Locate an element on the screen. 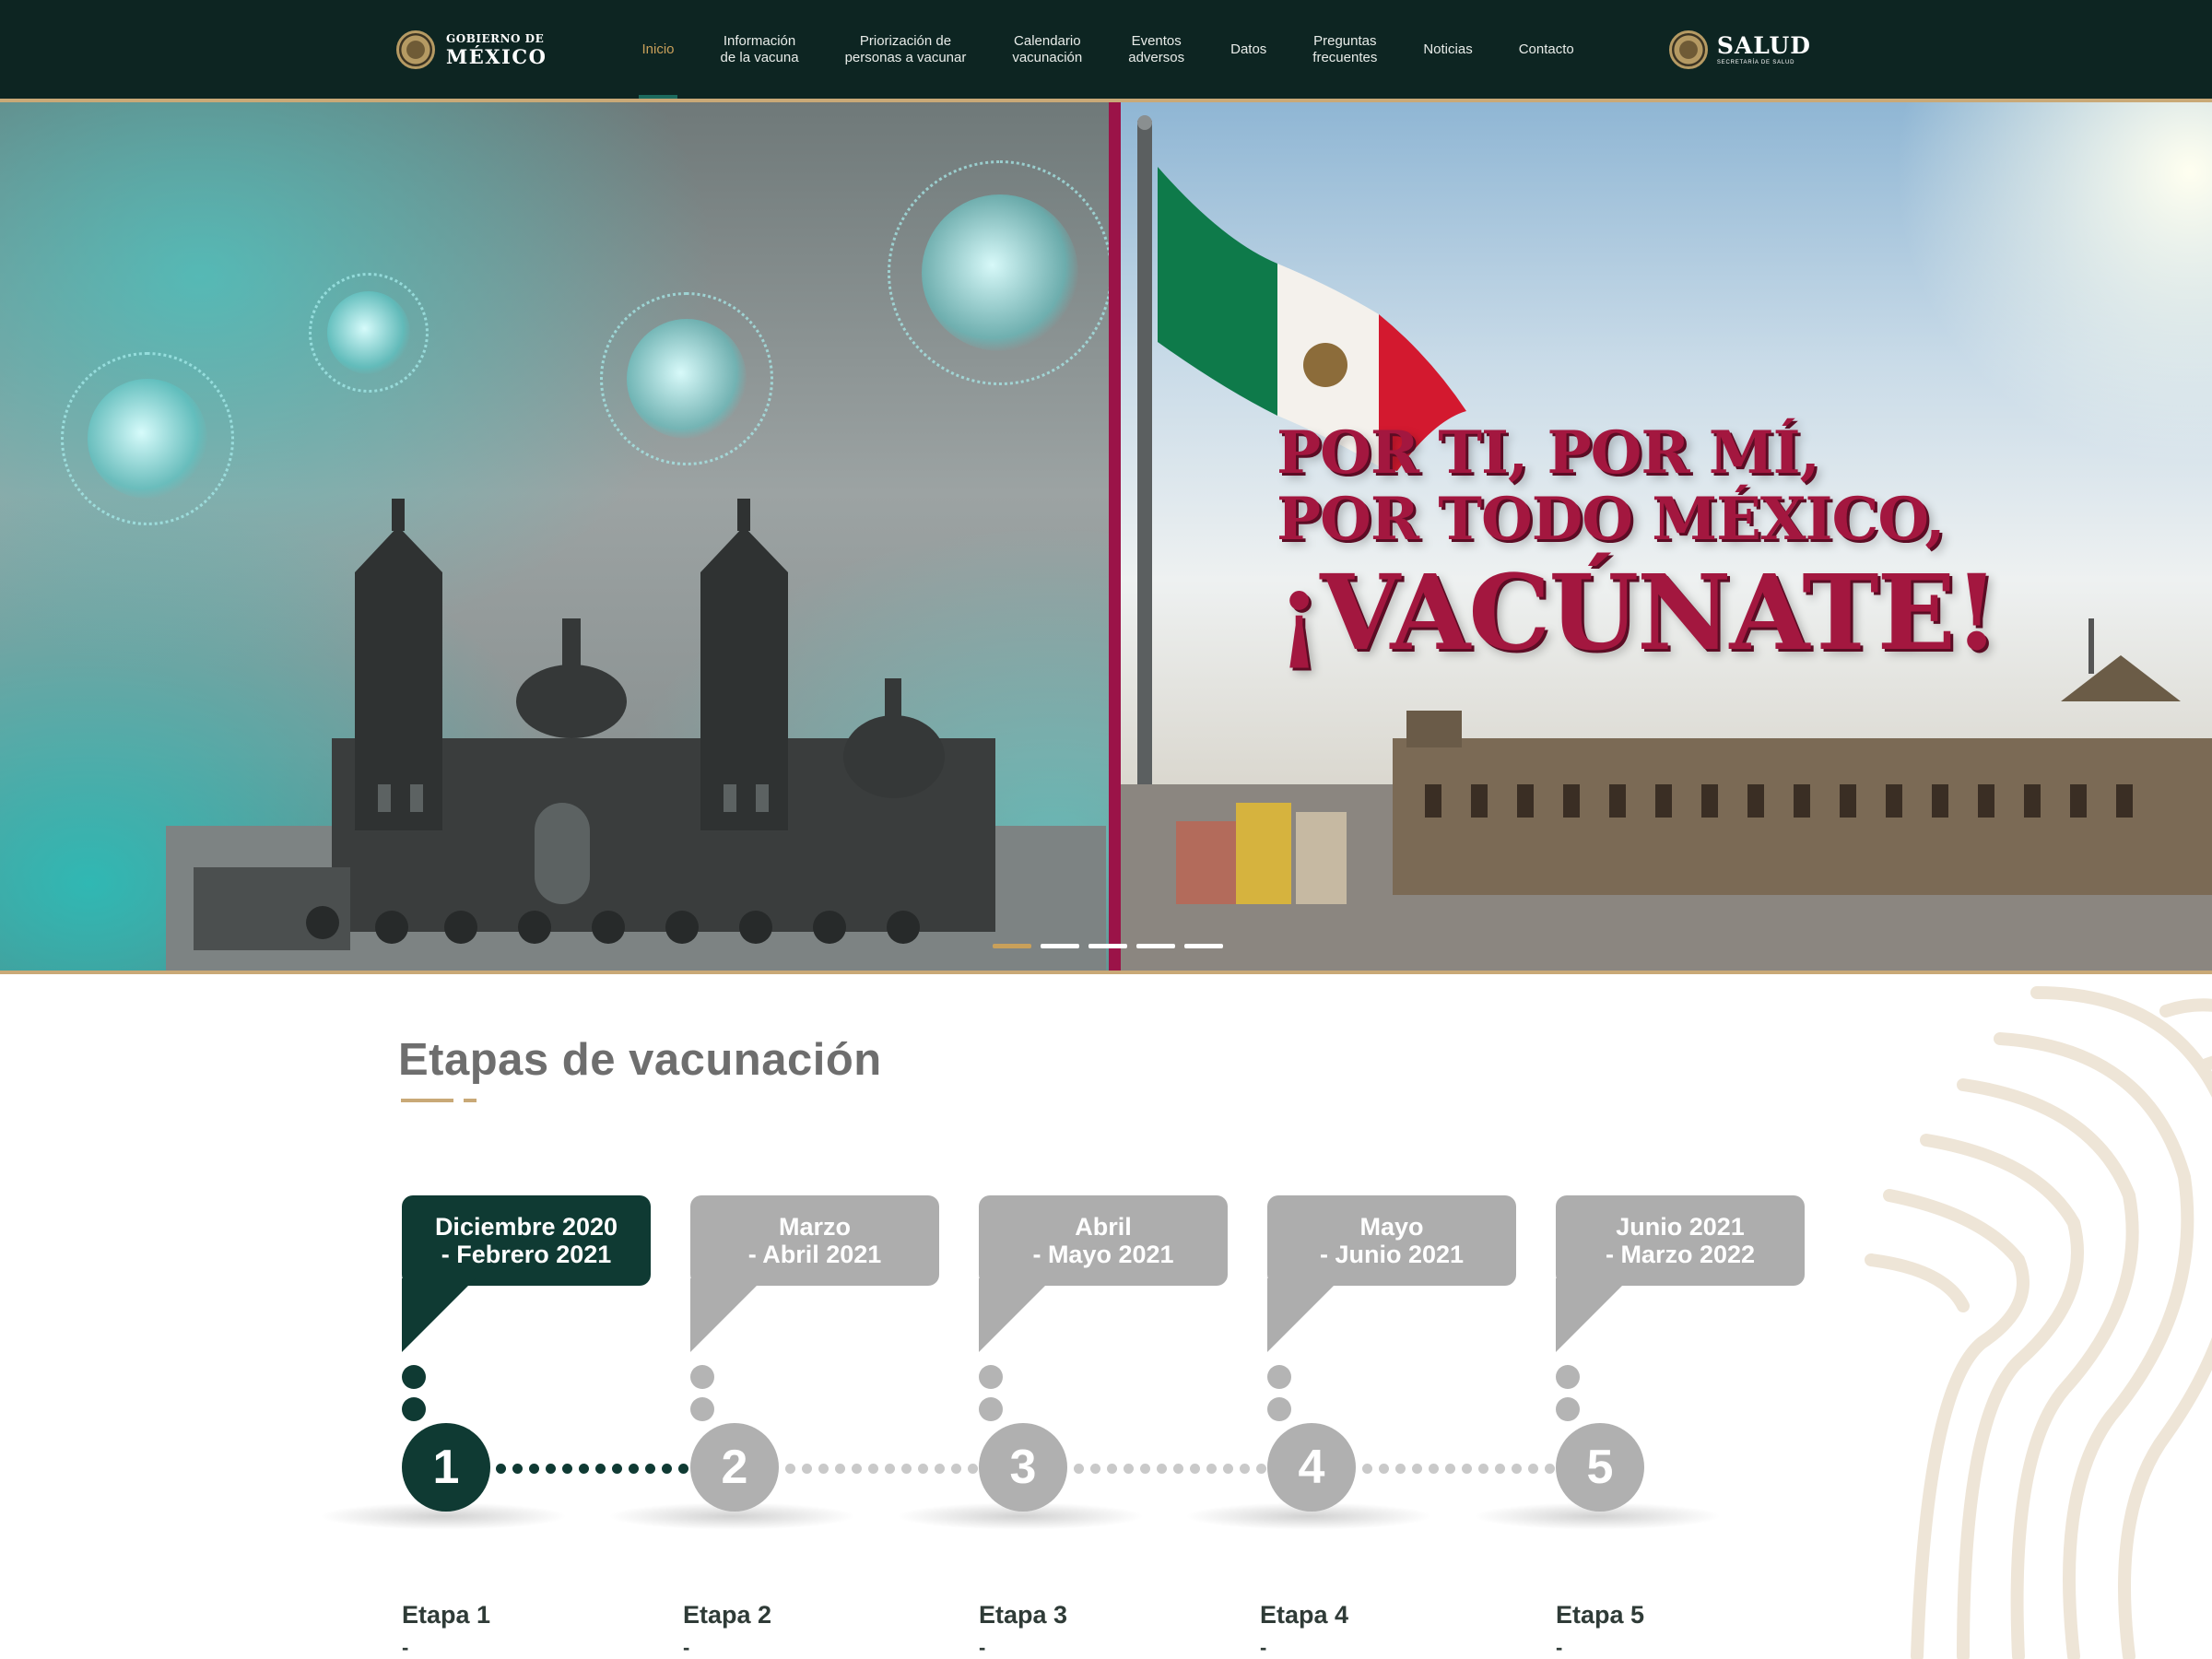 This screenshot has width=2212, height=1659. stage-4-dot-upper is located at coordinates (1279, 1377).